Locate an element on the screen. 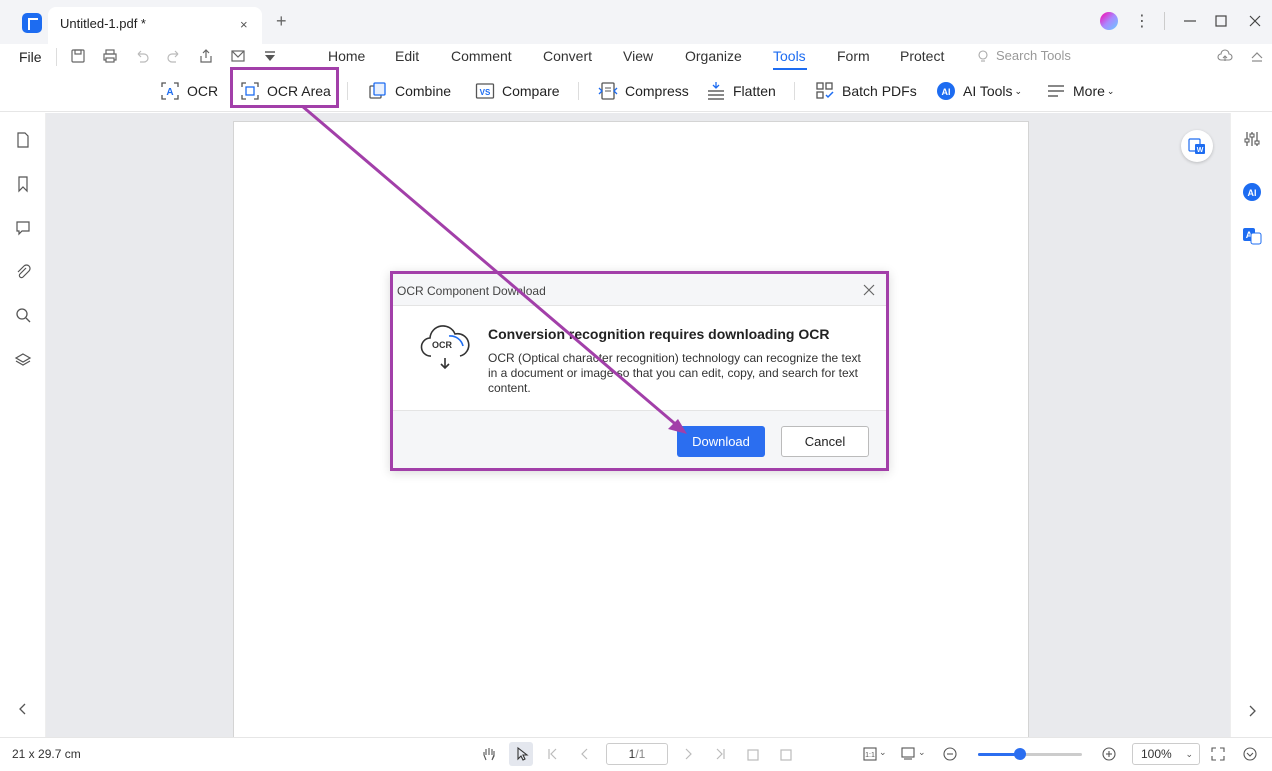 The width and height of the screenshot is (1272, 771). compare-icon: VS is located at coordinates (485, 91).